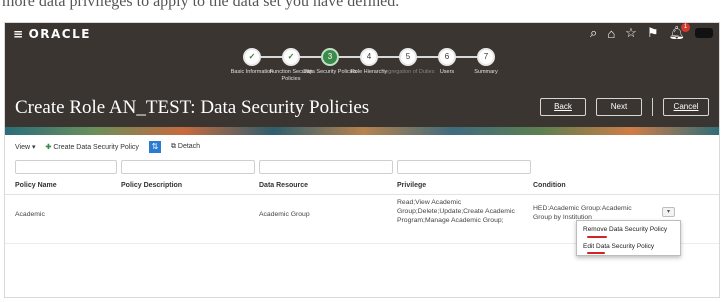 Image resolution: width=724 pixels, height=302 pixels. I want to click on data-resource-filter-input, so click(326, 167).